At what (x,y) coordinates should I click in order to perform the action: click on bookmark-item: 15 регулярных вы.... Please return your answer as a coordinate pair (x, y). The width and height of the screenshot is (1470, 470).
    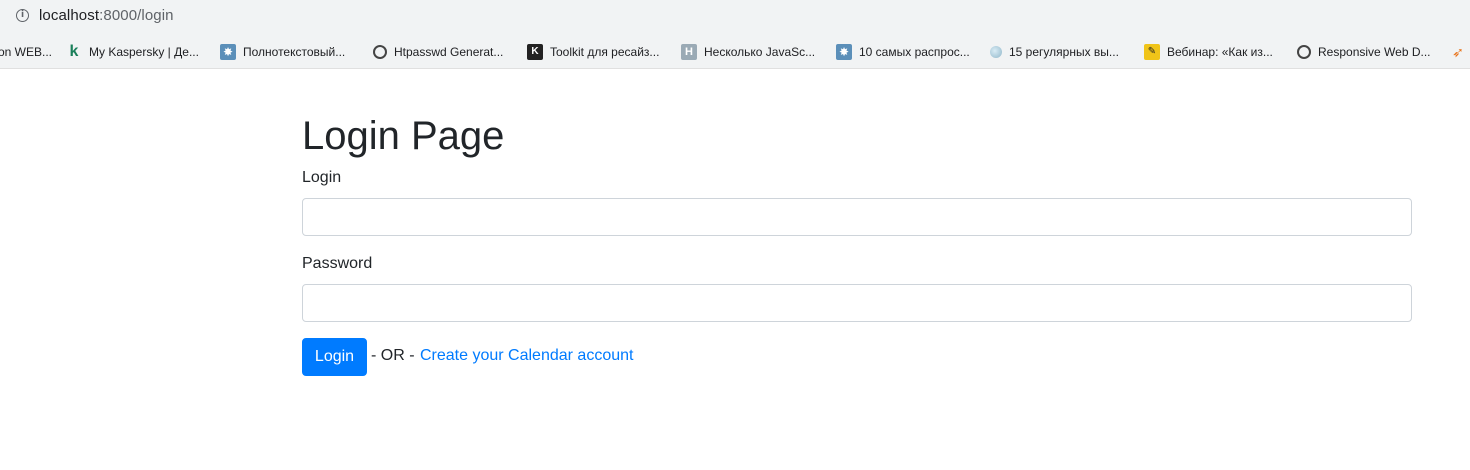
    Looking at the image, I should click on (1054, 51).